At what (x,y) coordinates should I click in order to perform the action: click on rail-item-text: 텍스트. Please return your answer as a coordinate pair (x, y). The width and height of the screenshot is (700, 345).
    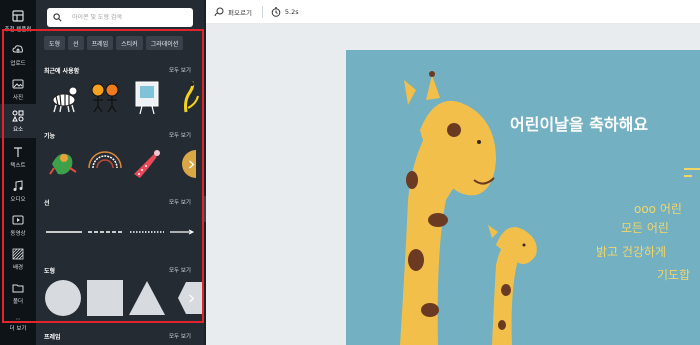
    Looking at the image, I should click on (18, 157).